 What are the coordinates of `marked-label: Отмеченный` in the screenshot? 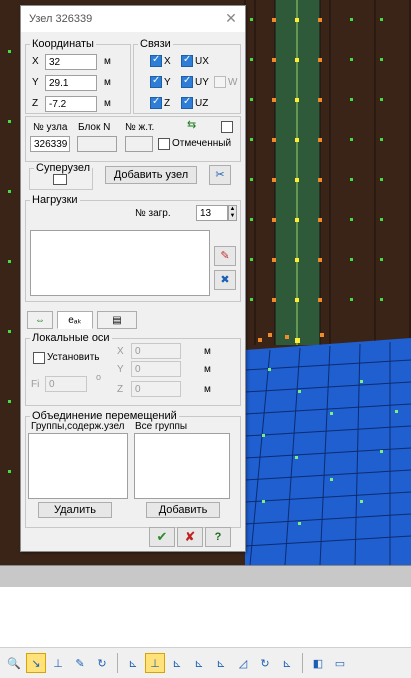 It's located at (202, 143).